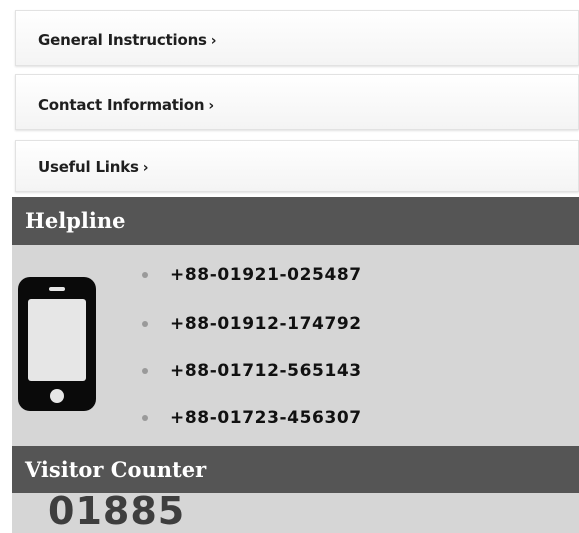 The height and width of the screenshot is (533, 579). I want to click on phone-number: +88-01712-565143, so click(266, 371).